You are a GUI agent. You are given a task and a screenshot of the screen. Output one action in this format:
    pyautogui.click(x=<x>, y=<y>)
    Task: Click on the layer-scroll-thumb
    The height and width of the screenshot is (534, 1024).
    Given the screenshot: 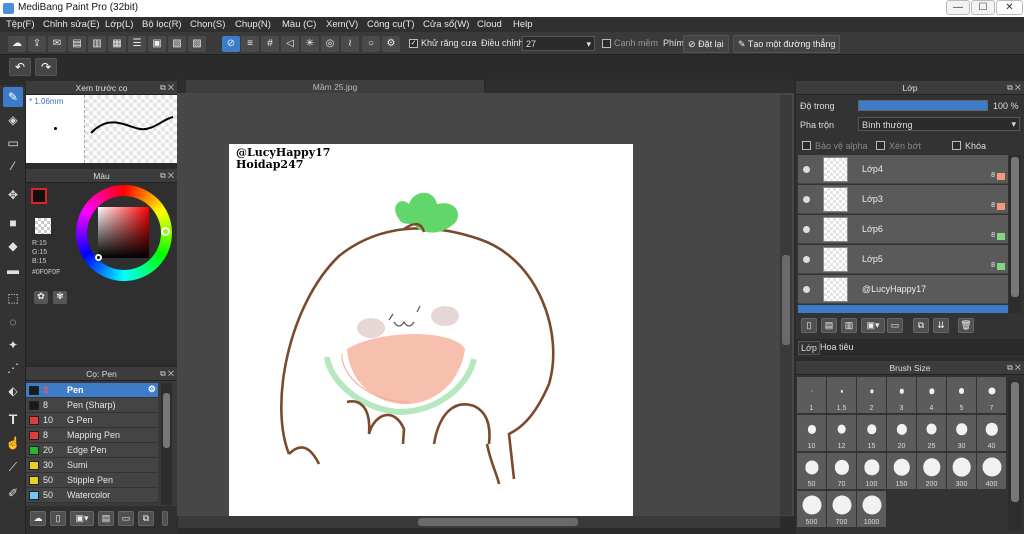 What is the action you would take?
    pyautogui.click(x=1015, y=227)
    